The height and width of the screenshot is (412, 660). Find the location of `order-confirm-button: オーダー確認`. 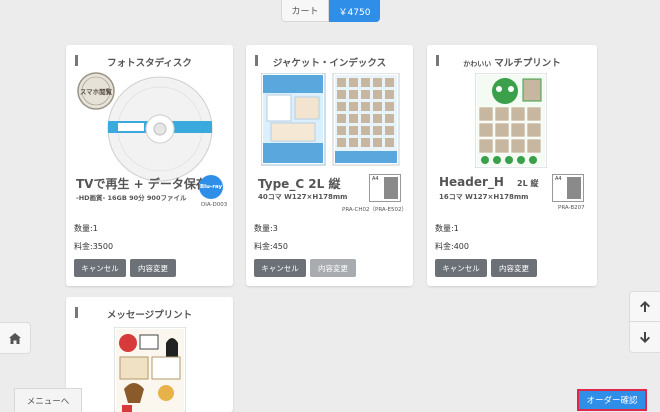

order-confirm-button: オーダー確認 is located at coordinates (612, 400).